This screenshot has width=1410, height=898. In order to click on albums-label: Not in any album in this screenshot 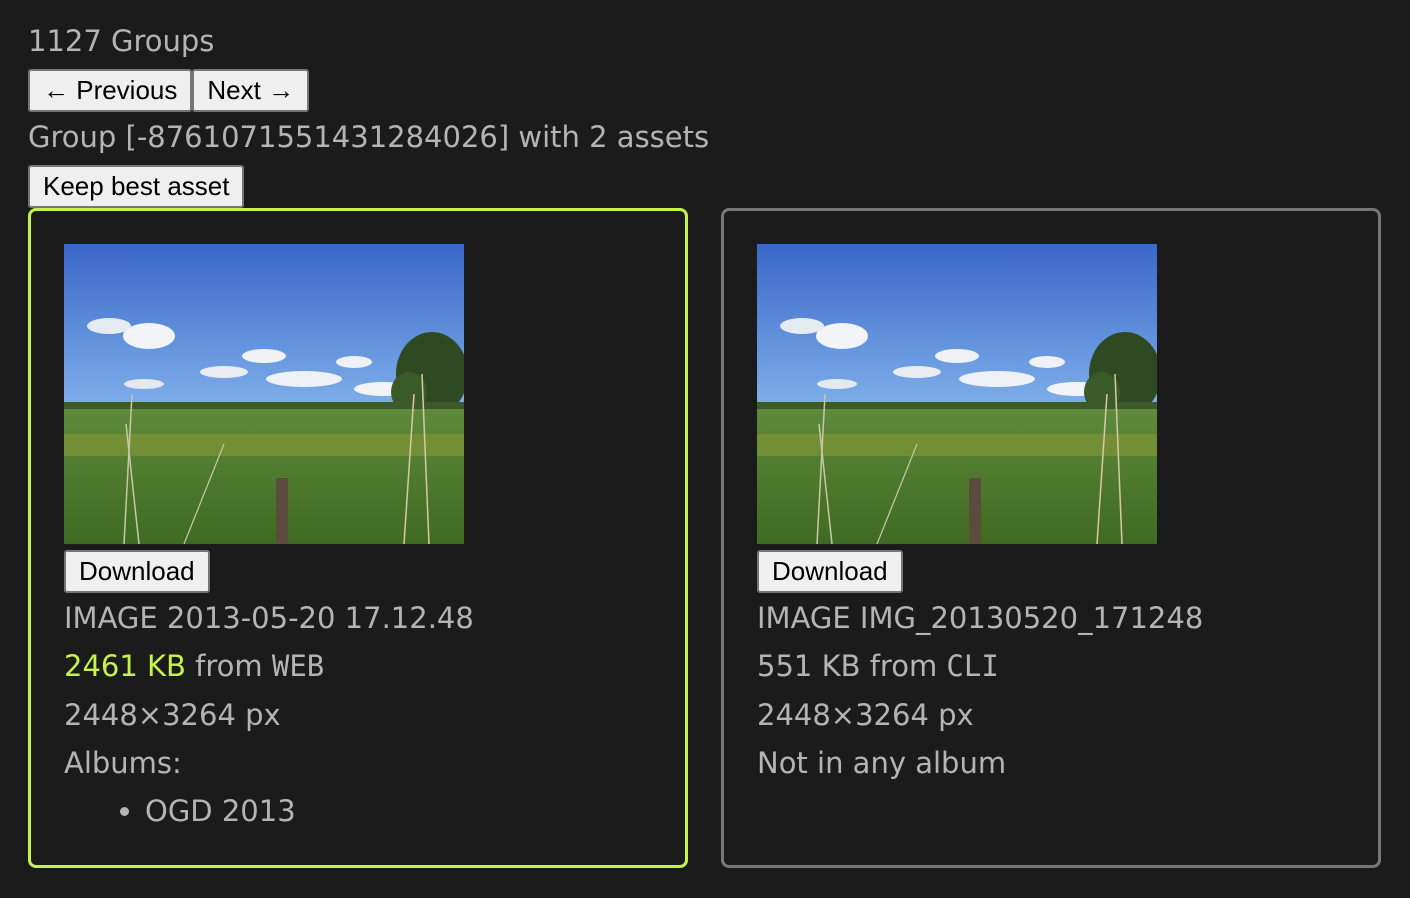, I will do `click(882, 763)`.